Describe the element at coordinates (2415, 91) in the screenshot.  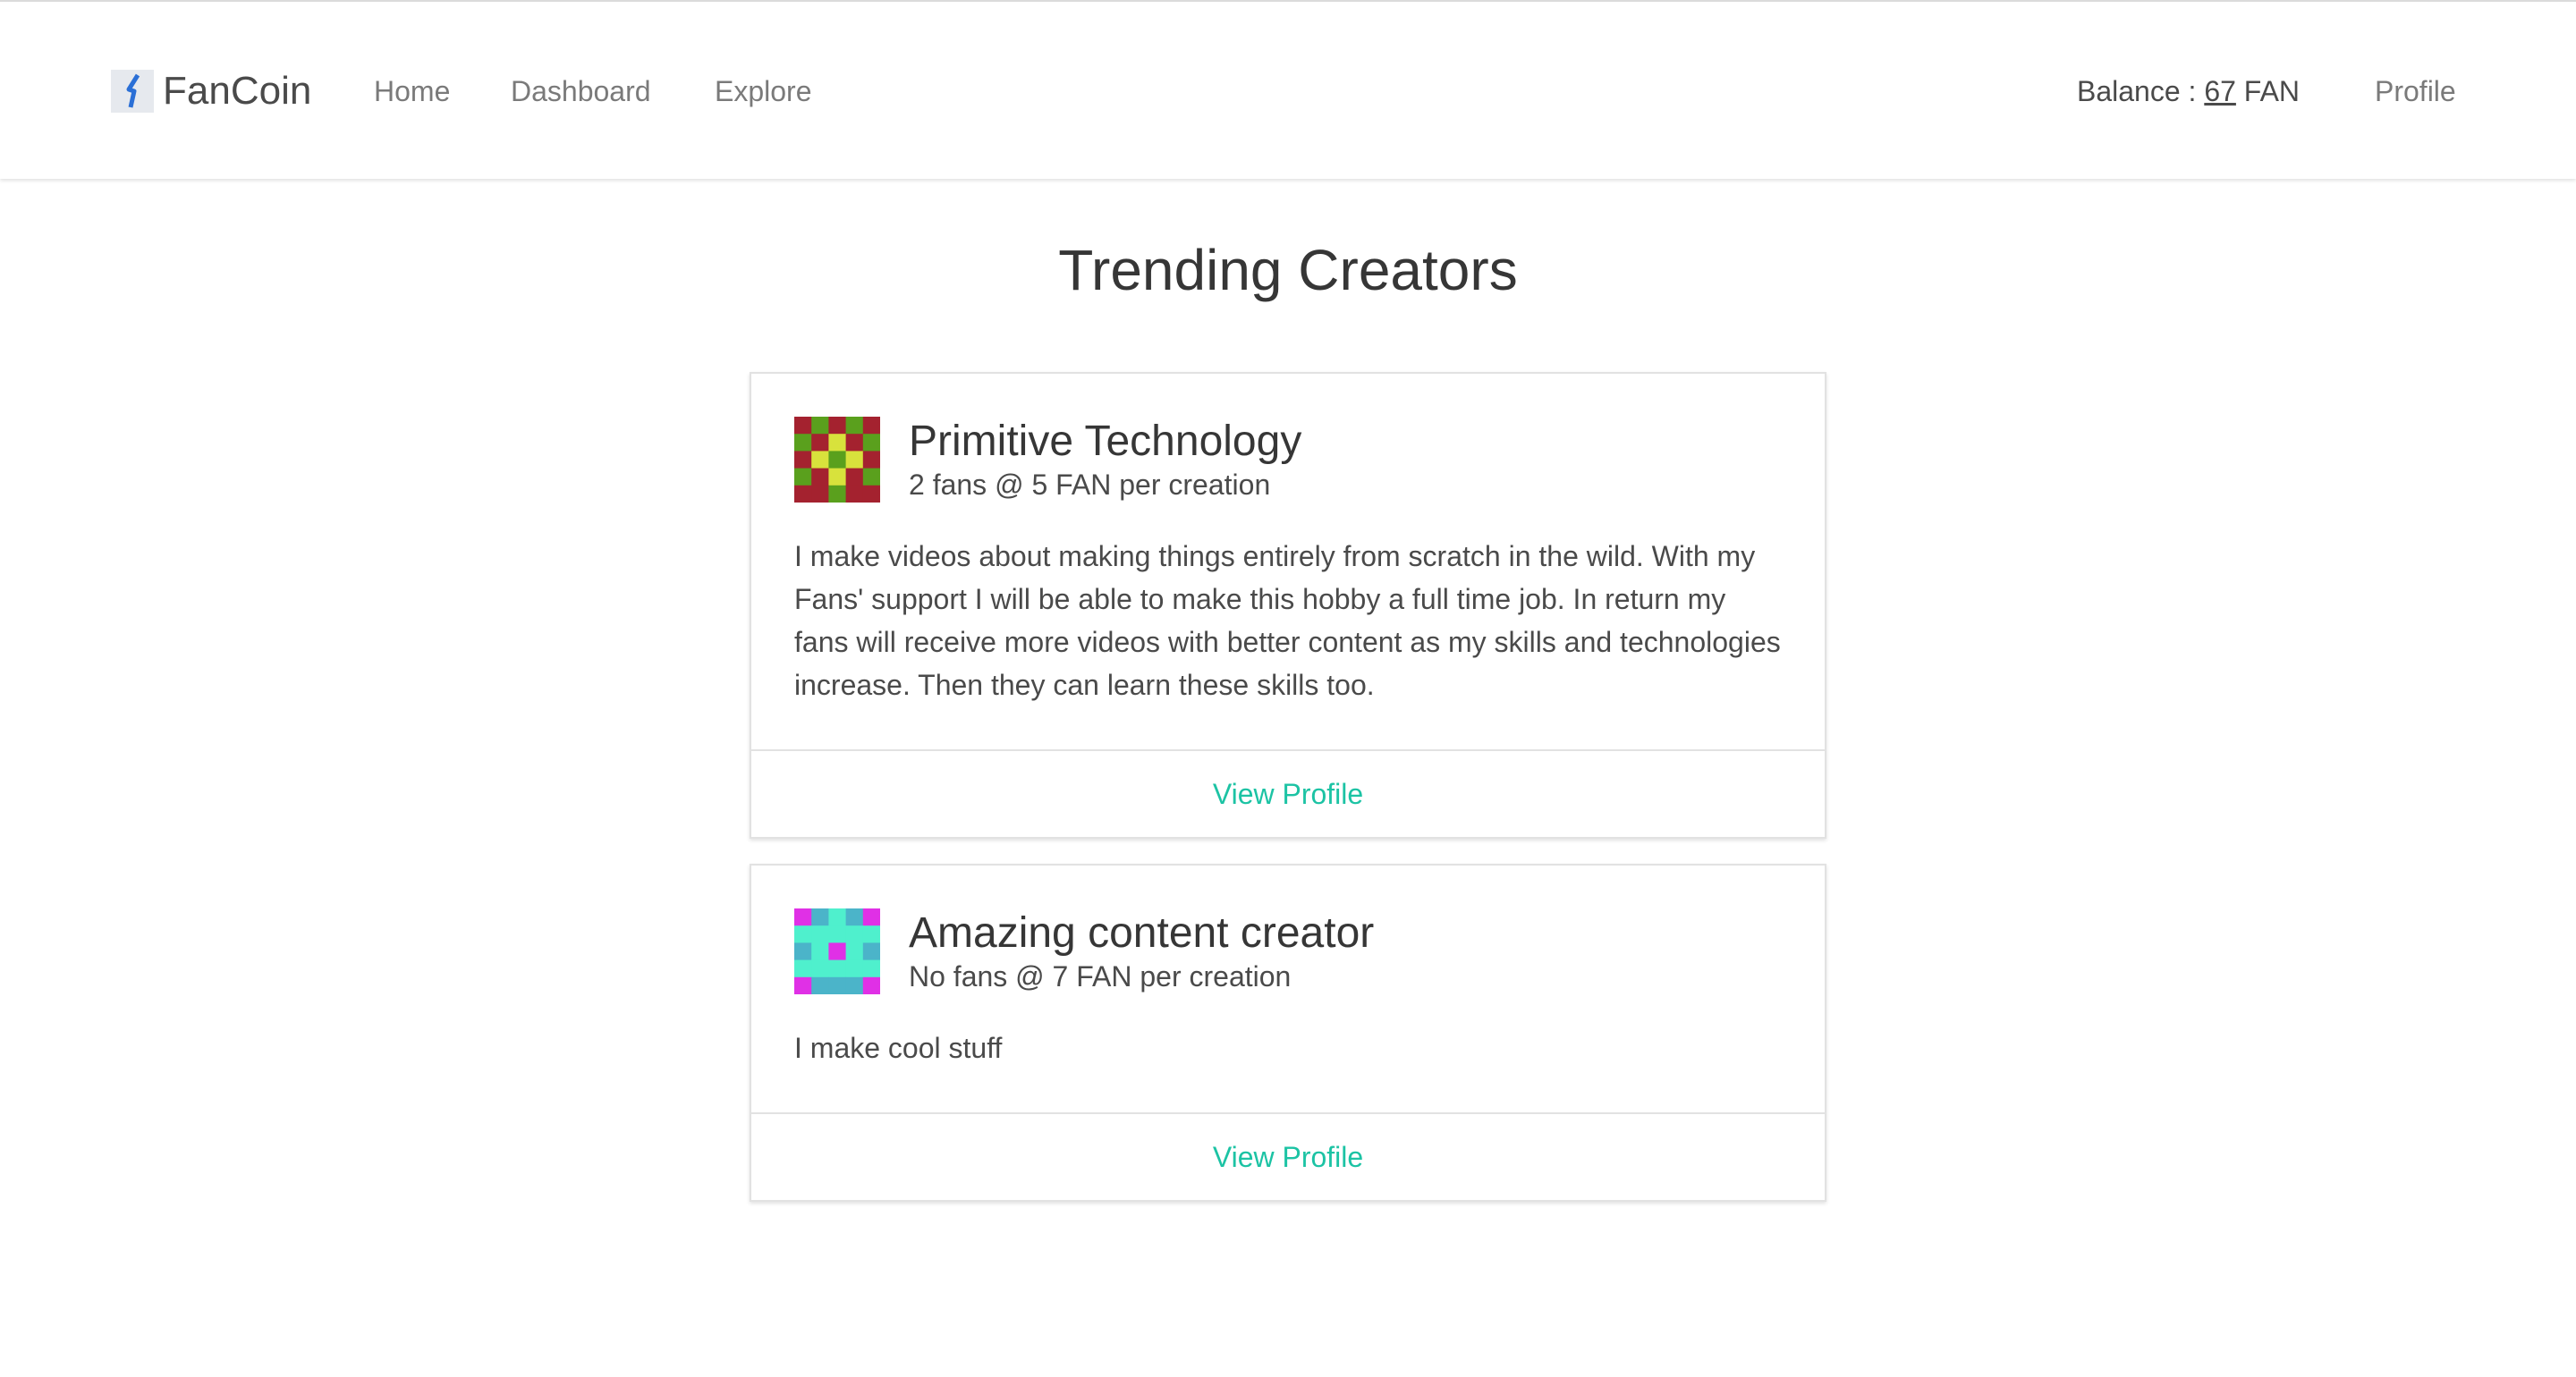
I see `nav-profile-link: Profile` at that location.